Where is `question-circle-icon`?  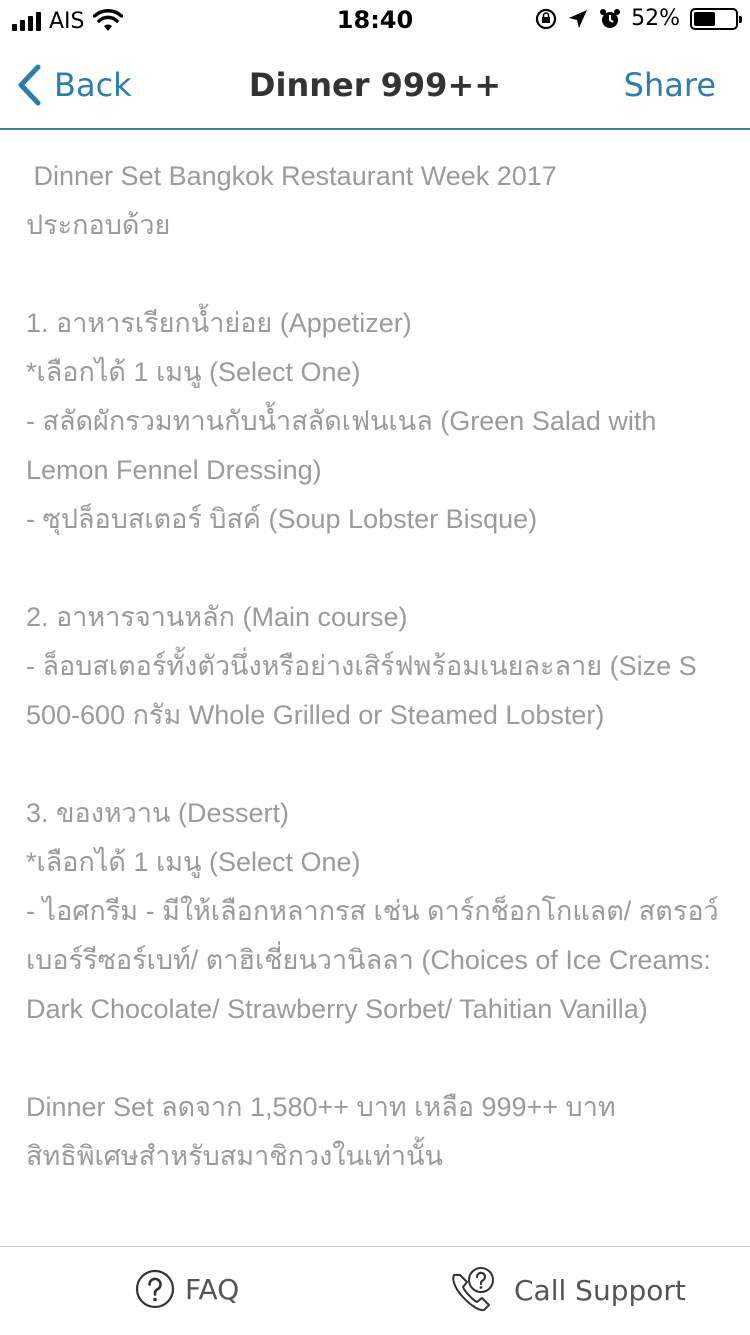
question-circle-icon is located at coordinates (155, 1289).